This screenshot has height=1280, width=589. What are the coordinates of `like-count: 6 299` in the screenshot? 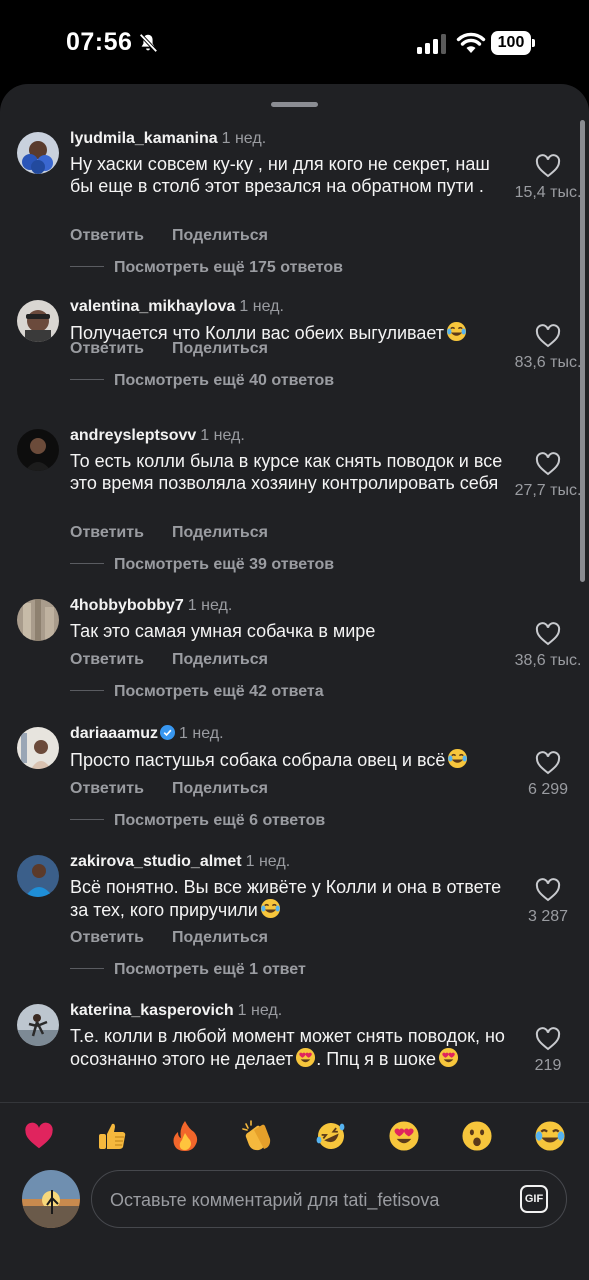 It's located at (548, 789).